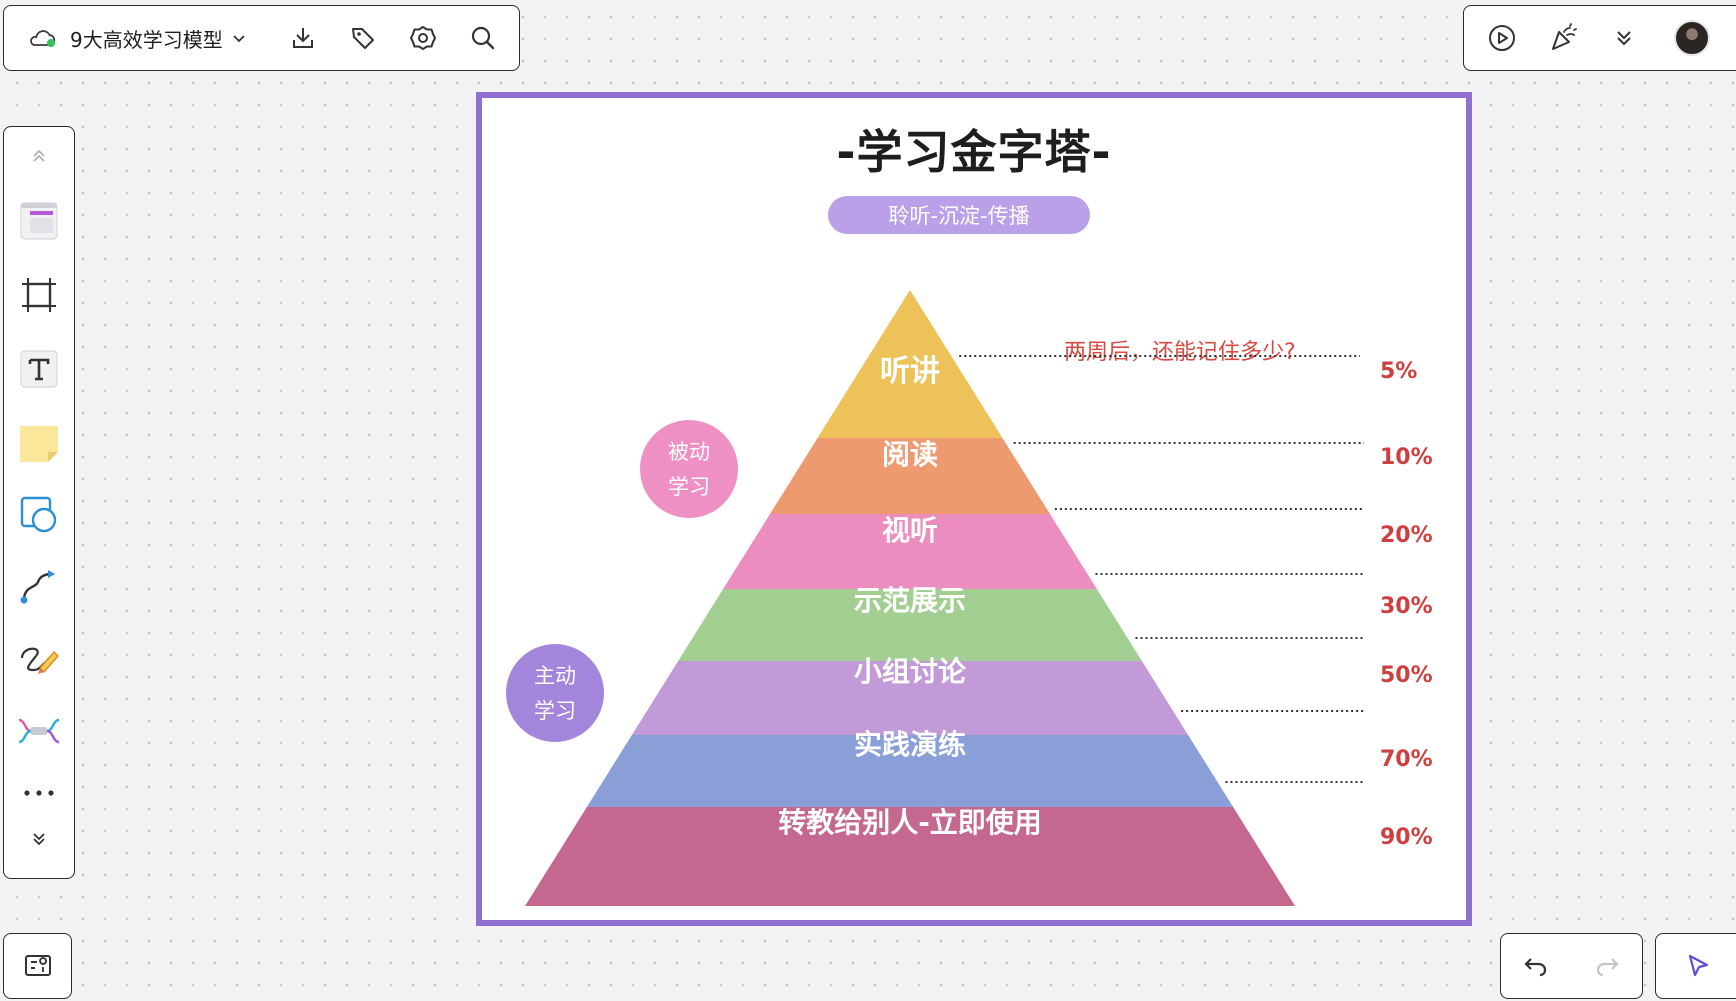 This screenshot has width=1736, height=1001. I want to click on frame-button, so click(39, 295).